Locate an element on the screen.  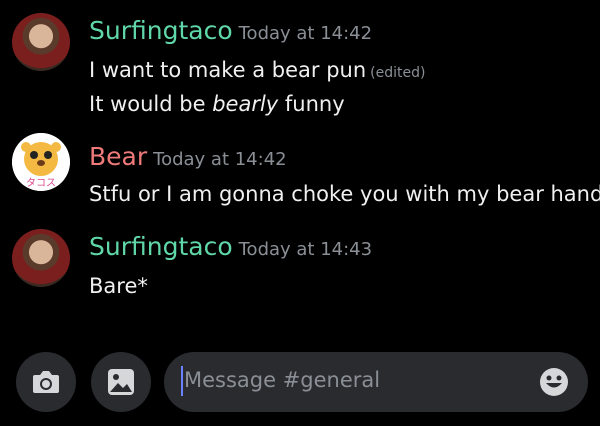
message-input: Message #general is located at coordinates (376, 382).